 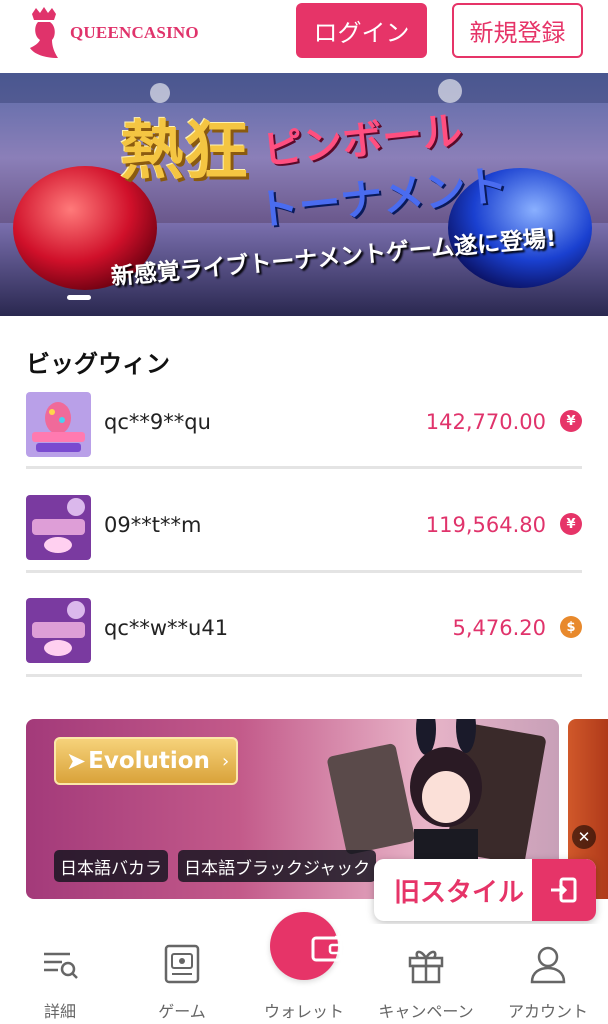 I want to click on nav-campaign: キャンペーン, so click(x=426, y=974).